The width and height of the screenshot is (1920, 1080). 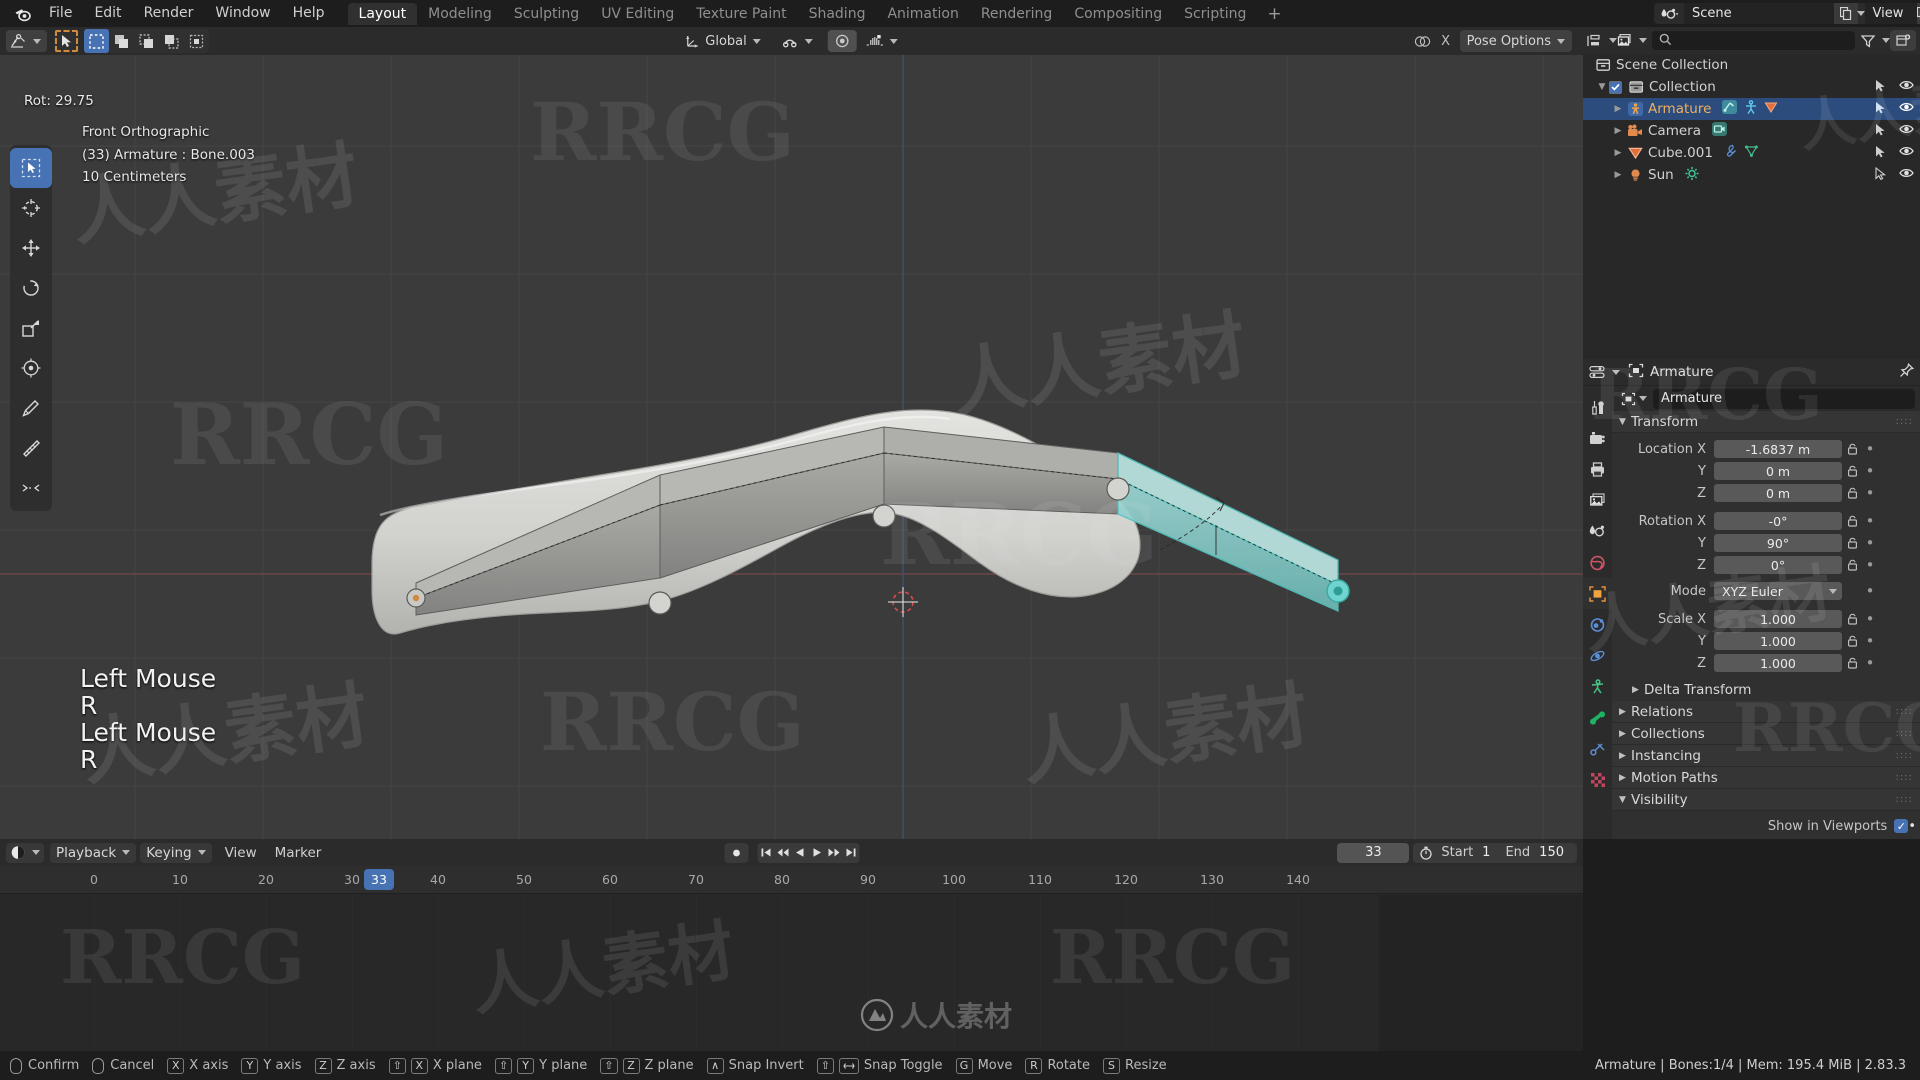 I want to click on tab-tool, so click(x=1597, y=407).